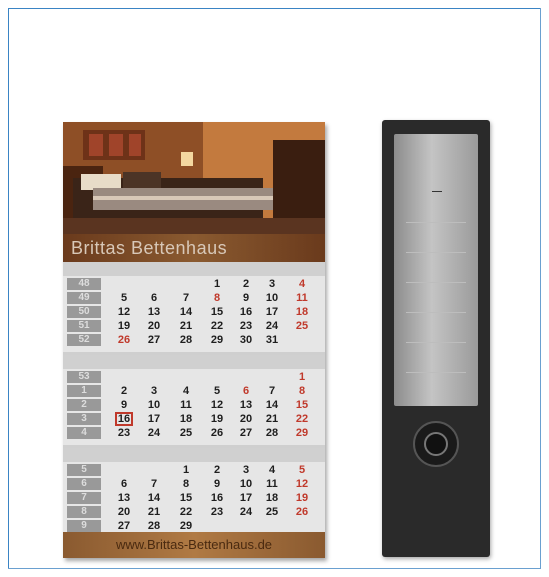 This screenshot has width=549, height=577. I want to click on image-frame-right, so click(540, 288).